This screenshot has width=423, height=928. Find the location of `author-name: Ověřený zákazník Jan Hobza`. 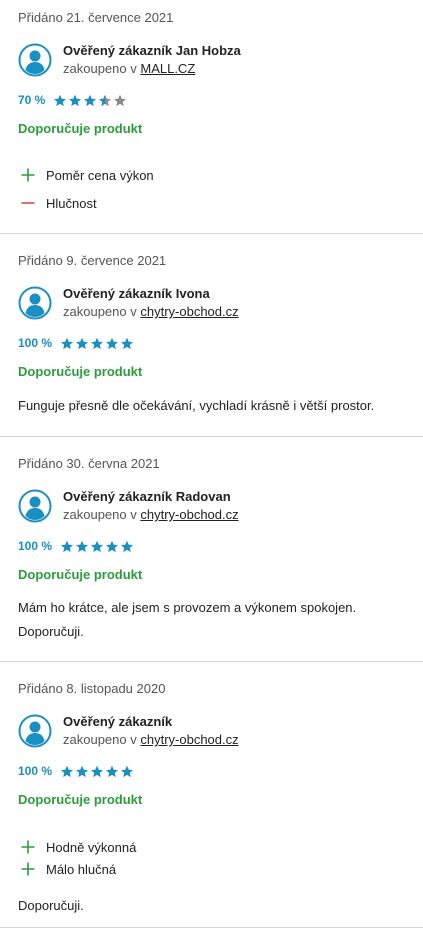

author-name: Ověřený zákazník Jan Hobza is located at coordinates (152, 50).